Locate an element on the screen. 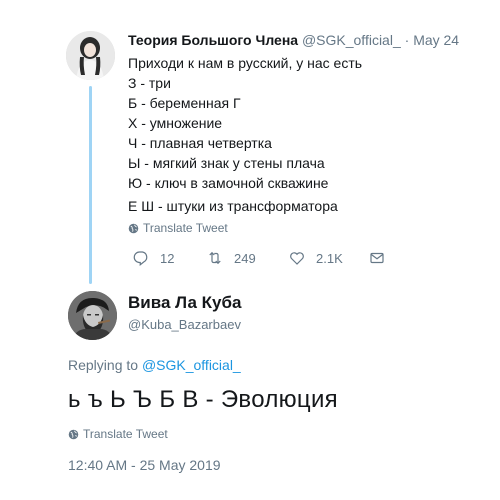  parent-display-name: Теория Большого Члена is located at coordinates (213, 40).